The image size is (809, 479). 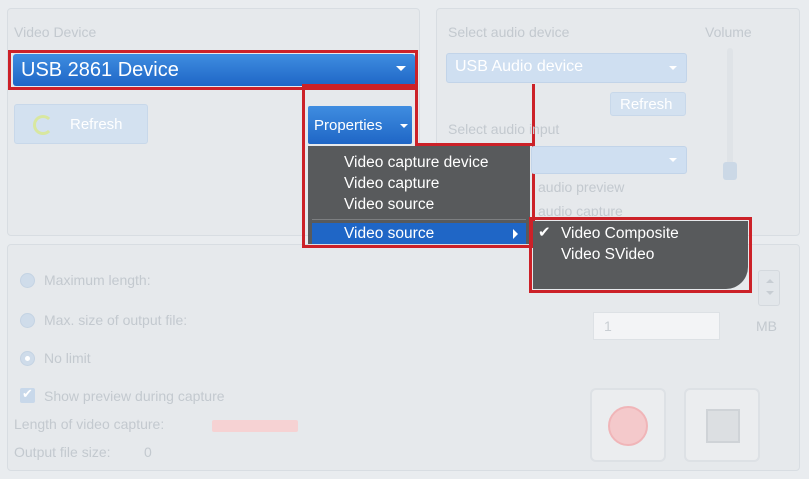 I want to click on max-length-radio, so click(x=27, y=280).